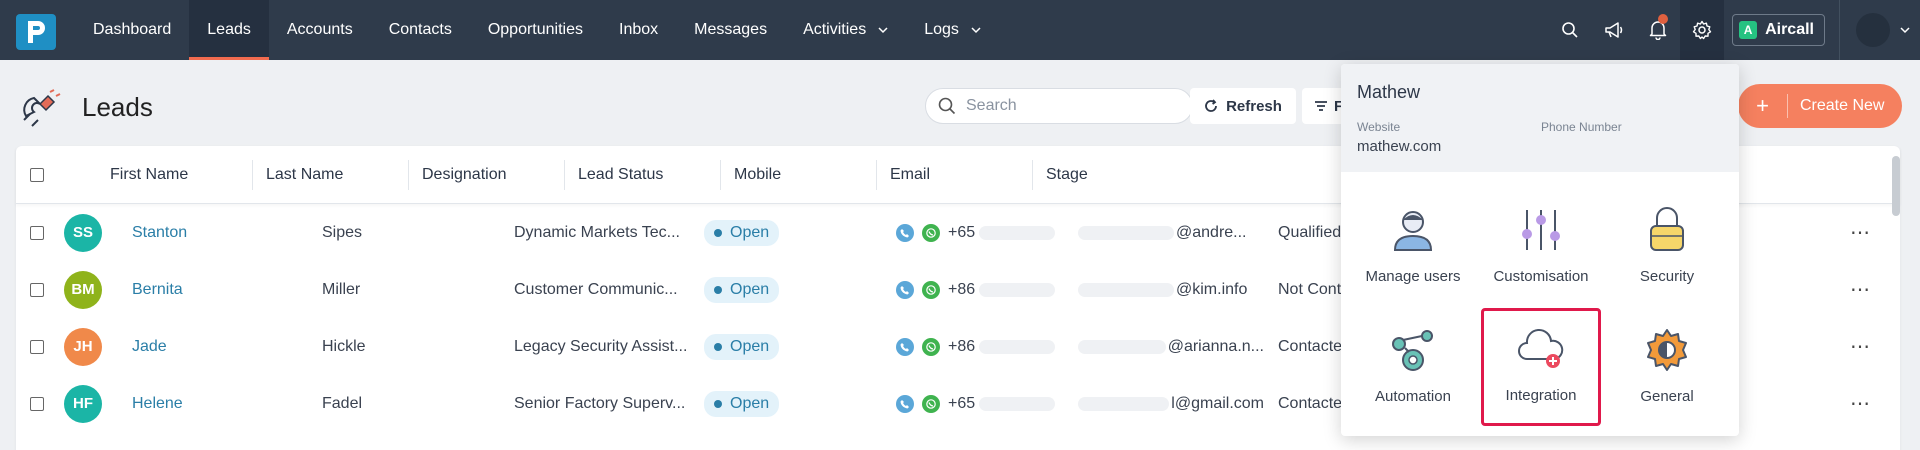 Image resolution: width=1920 pixels, height=450 pixels. Describe the element at coordinates (1905, 30) in the screenshot. I see `chevron-down-icon` at that location.